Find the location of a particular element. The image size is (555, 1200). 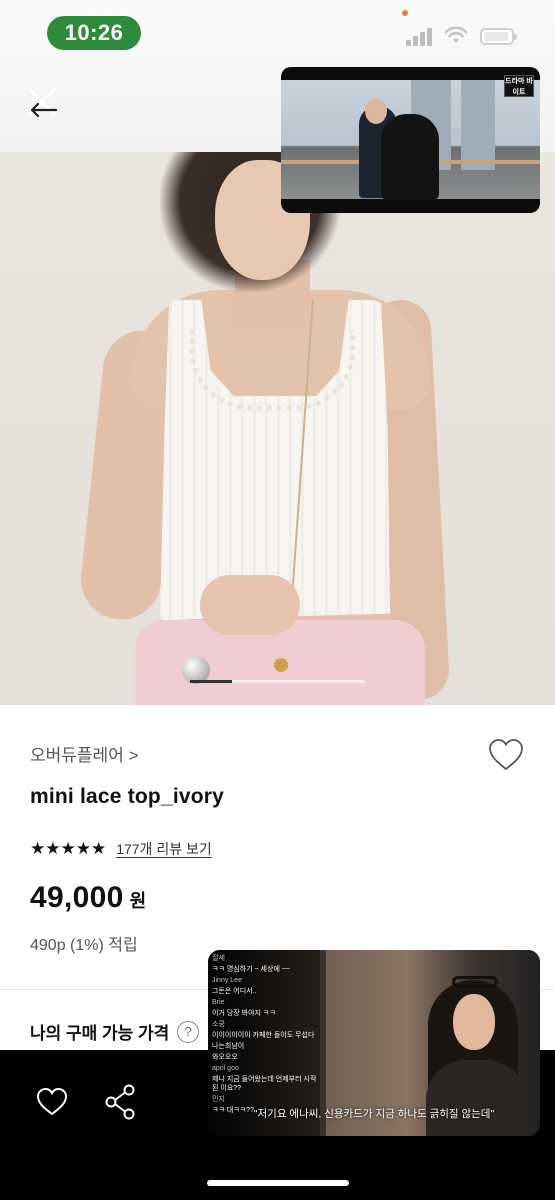

chat-text: ㅋㅋ 명심하기 ~ 세상에 ~~ is located at coordinates (251, 969).